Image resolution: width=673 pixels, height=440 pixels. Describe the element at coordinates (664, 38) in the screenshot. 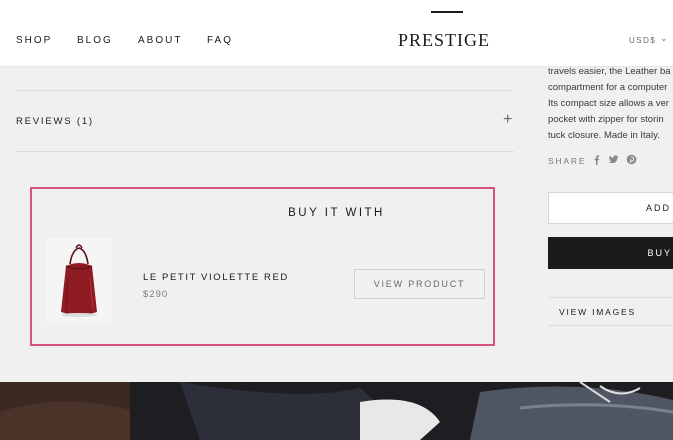

I see `chevron-down-icon: ⌄` at that location.